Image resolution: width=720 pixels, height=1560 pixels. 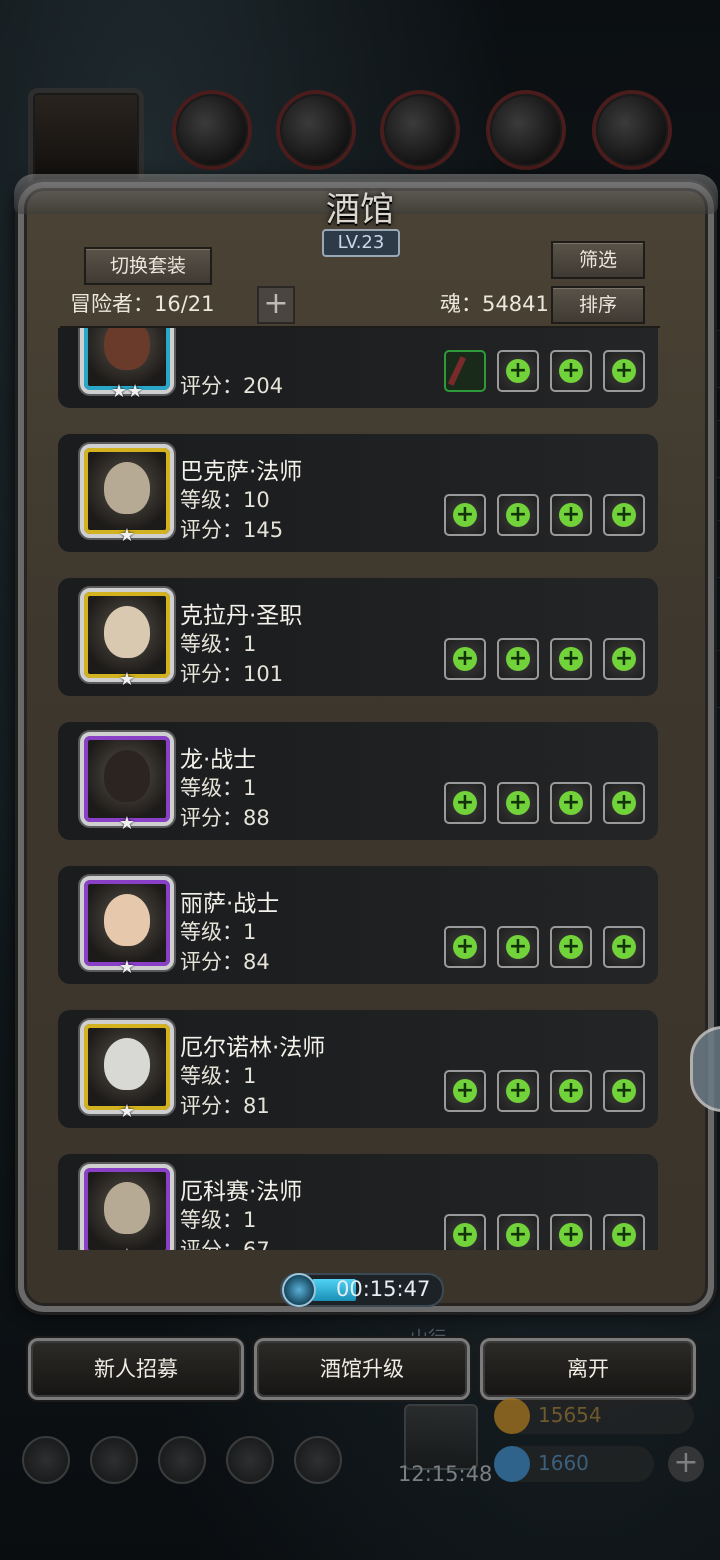 I want to click on star-rating: ★, so click(x=127, y=679).